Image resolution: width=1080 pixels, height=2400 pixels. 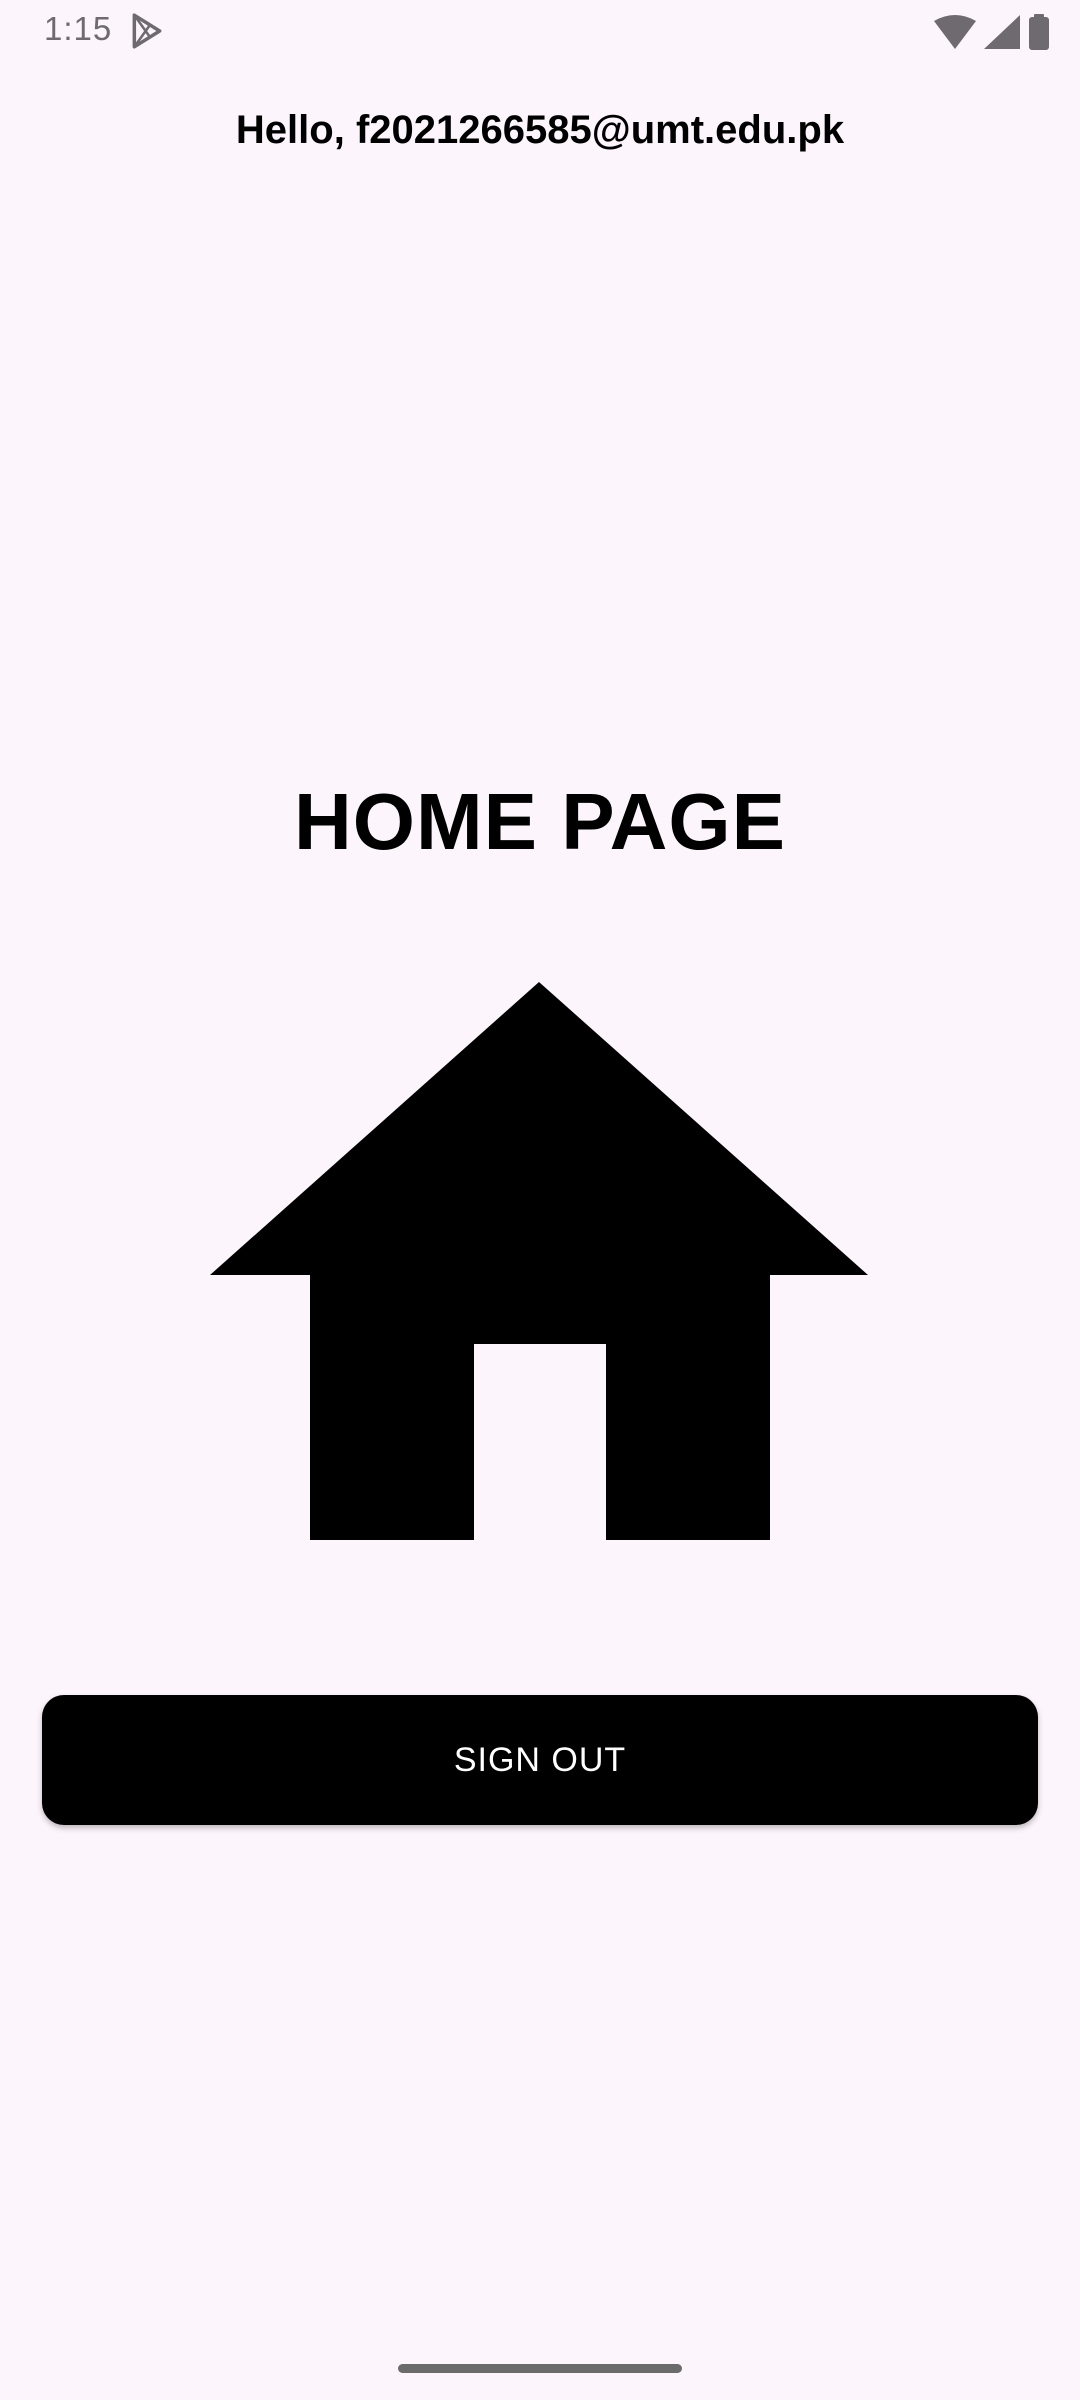 I want to click on status-time: 1:15, so click(x=78, y=28).